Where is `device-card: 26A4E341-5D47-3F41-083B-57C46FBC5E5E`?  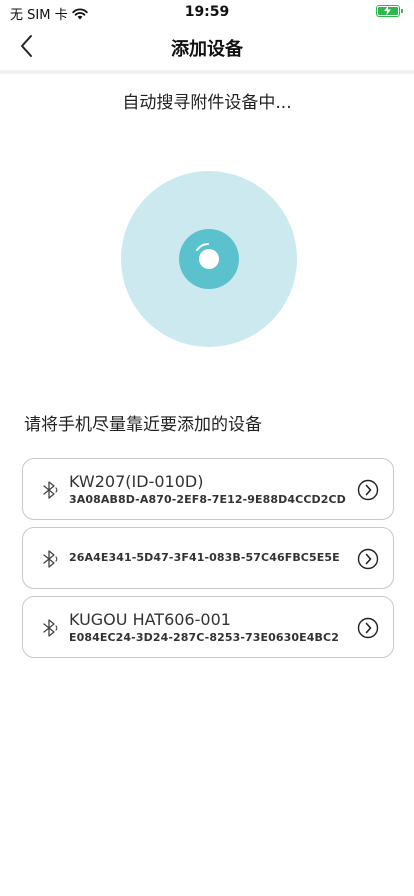 device-card: 26A4E341-5D47-3F41-083B-57C46FBC5E5E is located at coordinates (208, 558).